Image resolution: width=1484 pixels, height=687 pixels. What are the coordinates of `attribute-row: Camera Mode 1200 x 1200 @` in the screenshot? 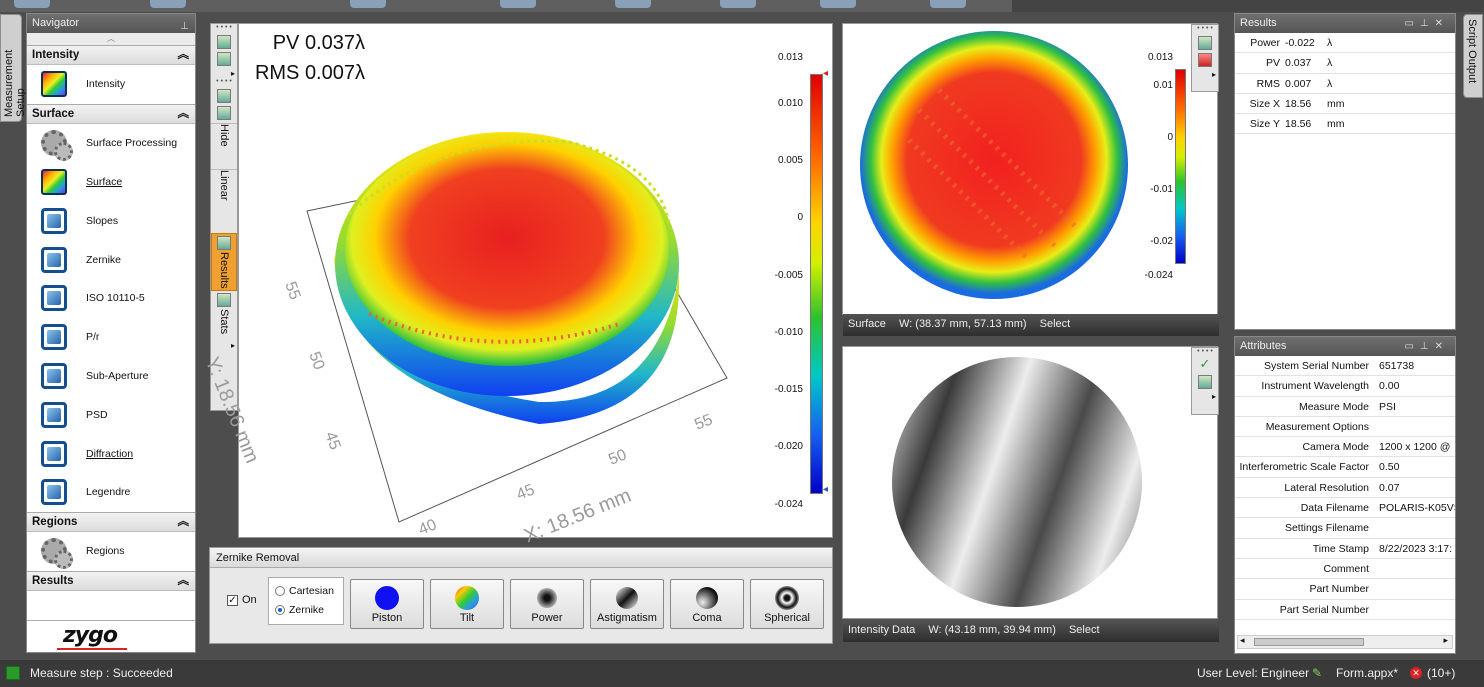 It's located at (1345, 447).